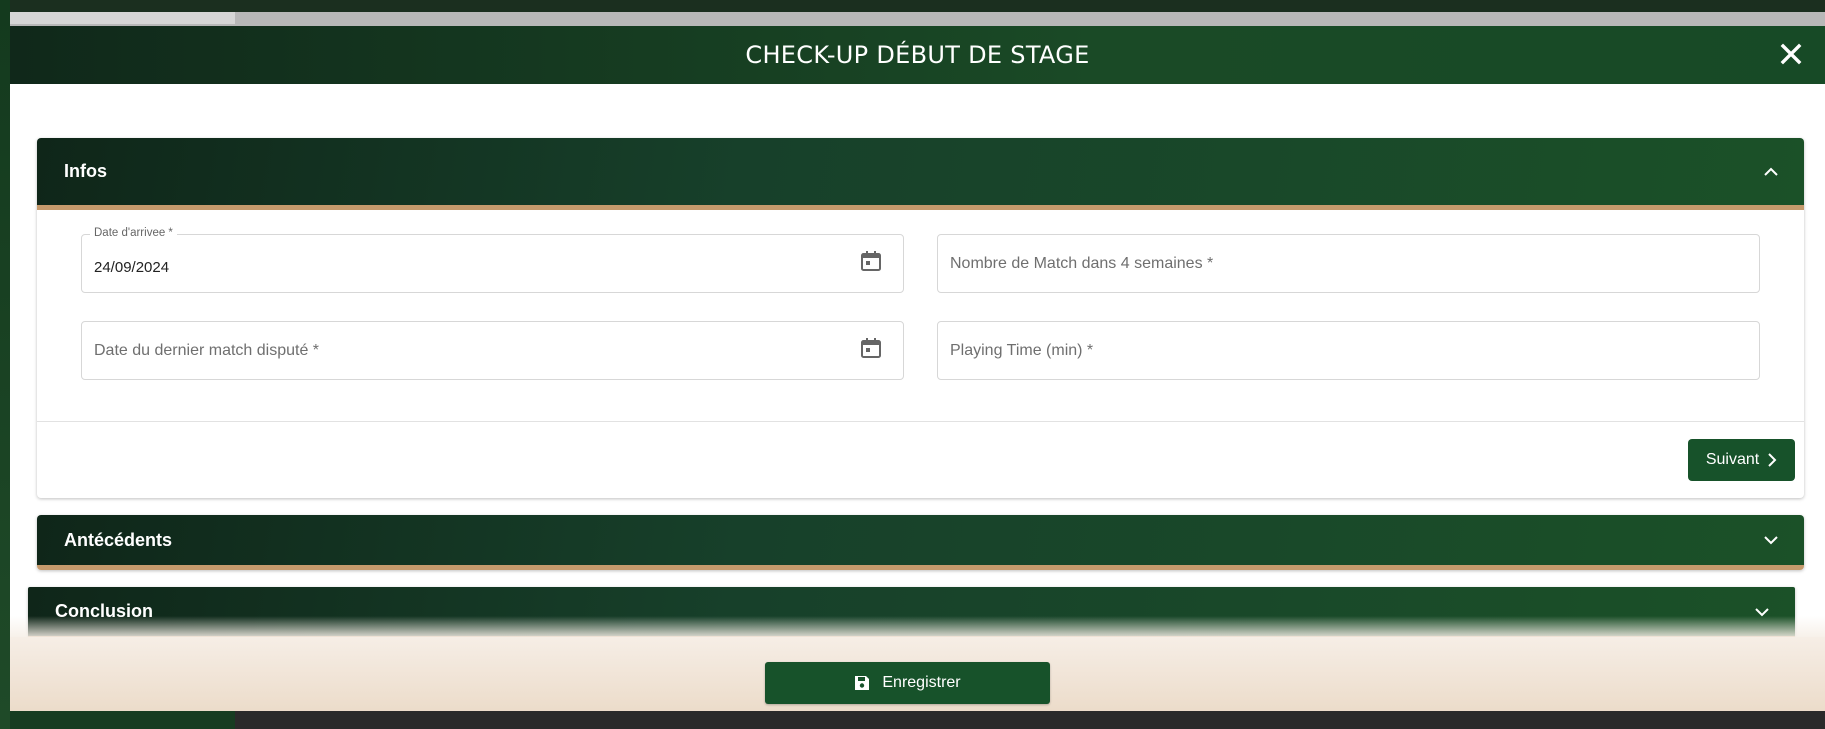  I want to click on date-arrivee-value: 24/09/2024, so click(132, 267).